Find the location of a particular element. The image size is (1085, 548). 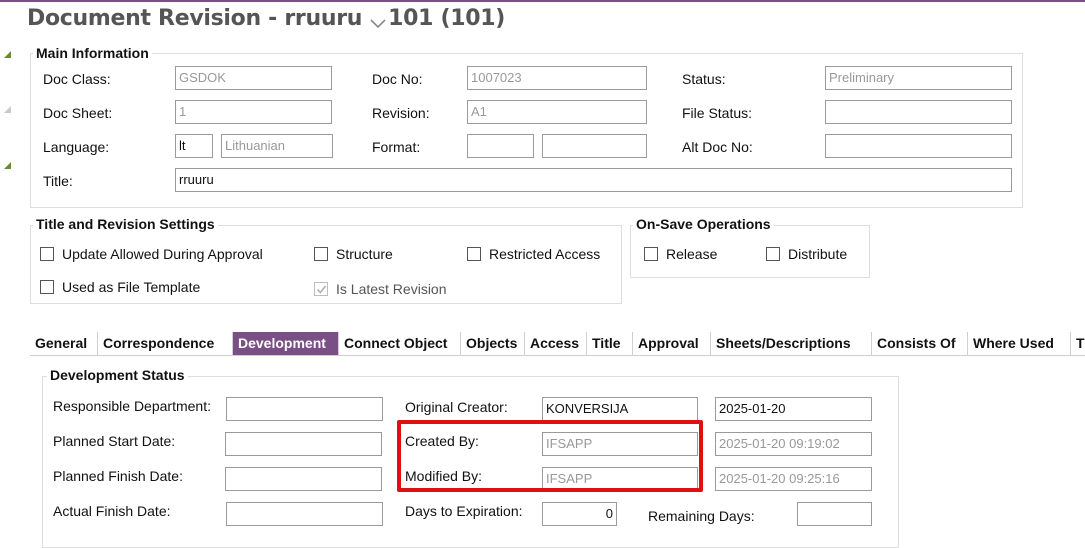

doc-sheet-label: Doc Sheet: is located at coordinates (78, 113).